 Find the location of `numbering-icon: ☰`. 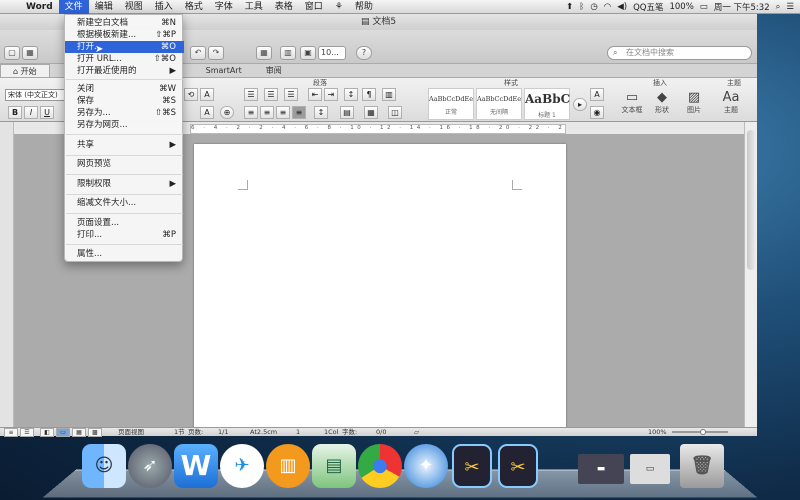

numbering-icon: ☰ is located at coordinates (271, 94).